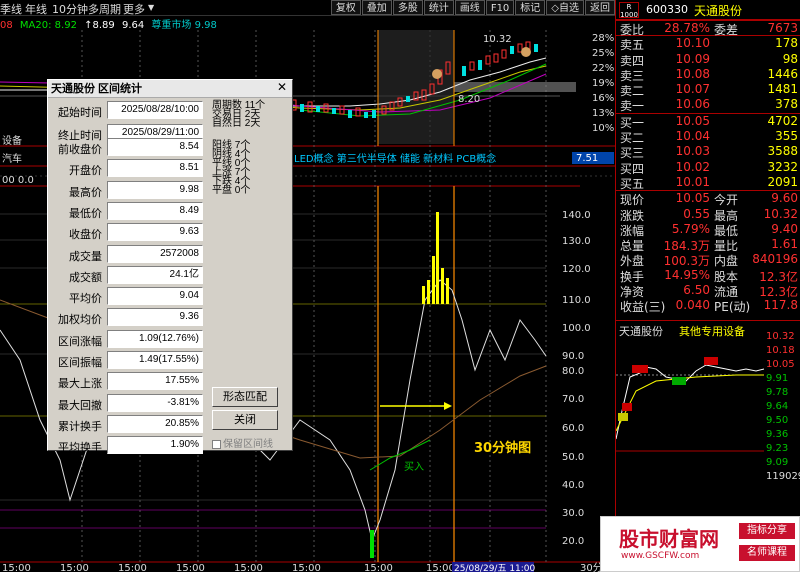 This screenshot has width=800, height=572. What do you see at coordinates (155, 189) in the screenshot?
I see `stat-field-value: 9.98` at bounding box center [155, 189].